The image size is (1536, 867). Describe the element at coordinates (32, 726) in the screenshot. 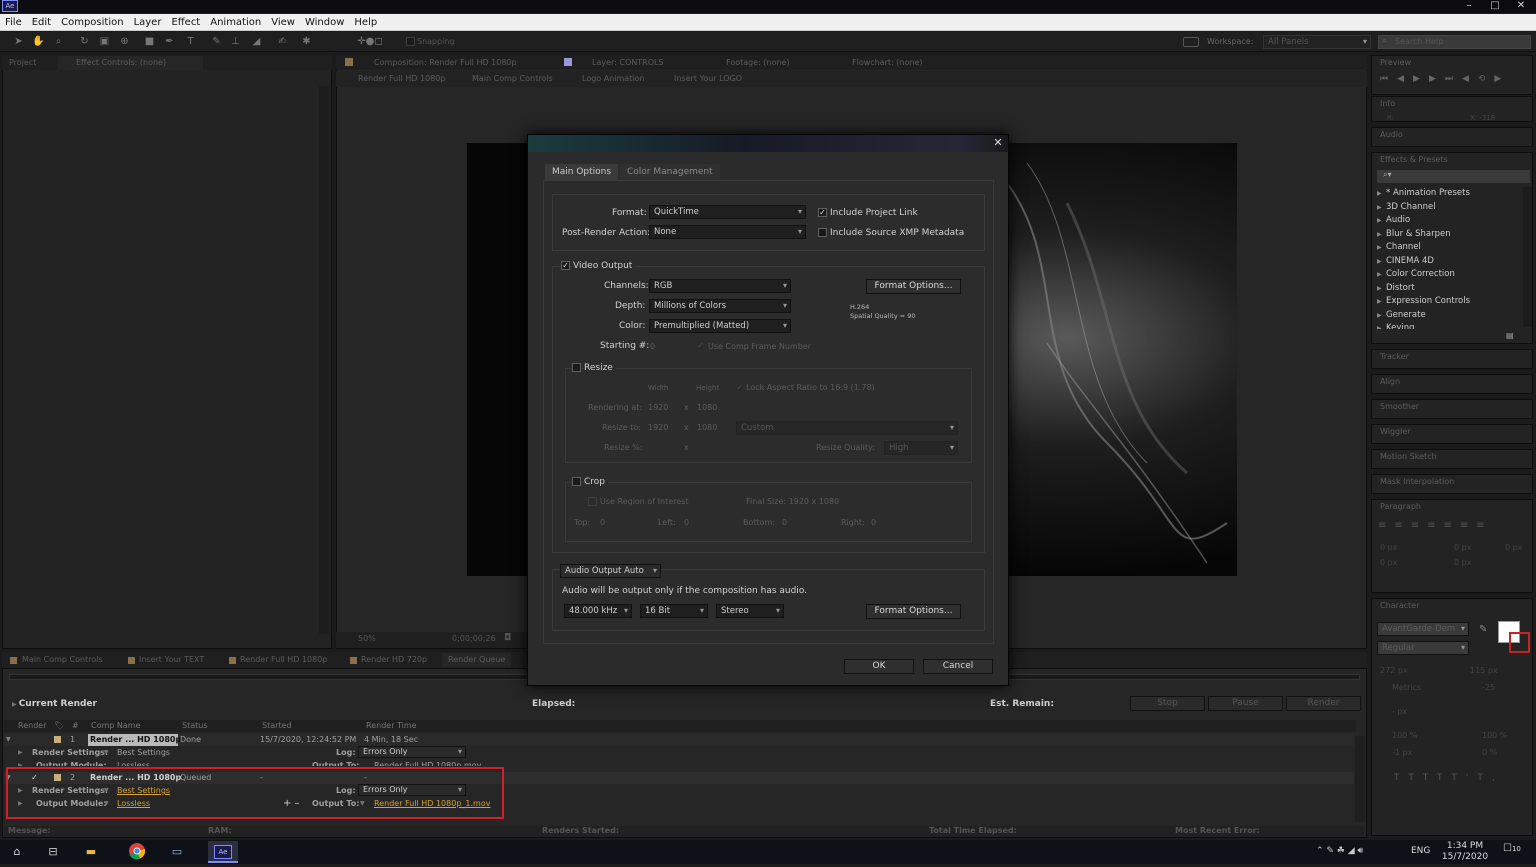

I see `col-render: Render` at that location.